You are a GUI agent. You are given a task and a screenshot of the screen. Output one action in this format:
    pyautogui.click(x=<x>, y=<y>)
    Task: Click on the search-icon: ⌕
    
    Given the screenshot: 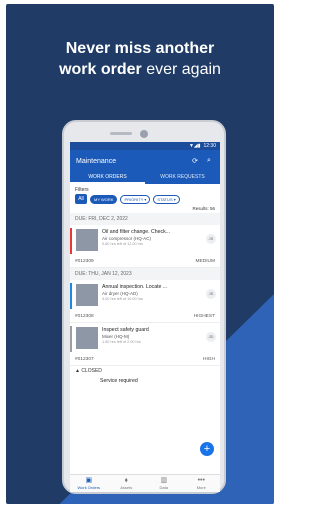 What is the action you would take?
    pyautogui.click(x=209, y=161)
    